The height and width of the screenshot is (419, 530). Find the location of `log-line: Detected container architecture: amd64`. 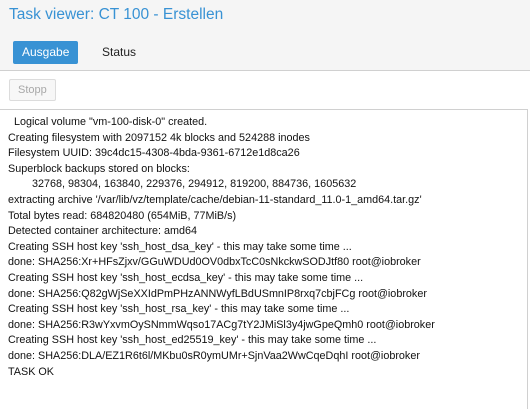

log-line: Detected container architecture: amd64 is located at coordinates (103, 231).